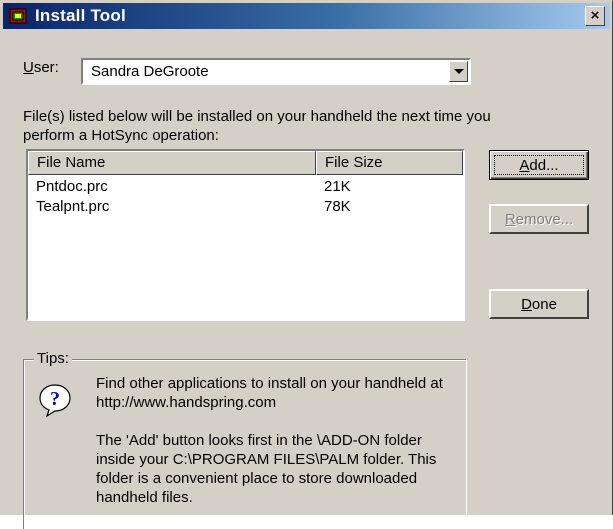  What do you see at coordinates (80, 15) in the screenshot?
I see `window-title: Install Tool` at bounding box center [80, 15].